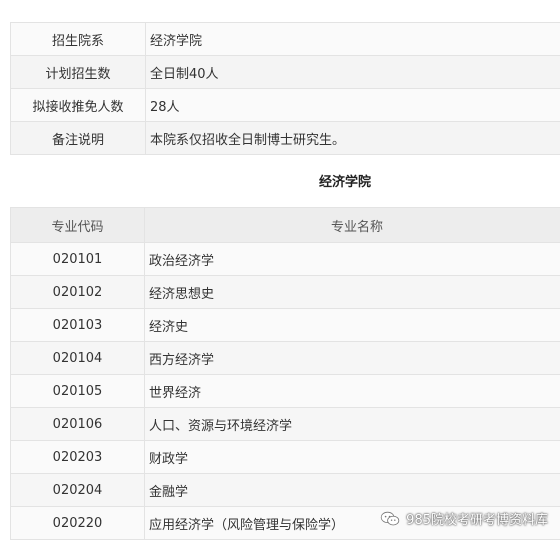 The image size is (560, 542). What do you see at coordinates (352, 424) in the screenshot?
I see `major-name: 人口、资源与环境经济学` at bounding box center [352, 424].